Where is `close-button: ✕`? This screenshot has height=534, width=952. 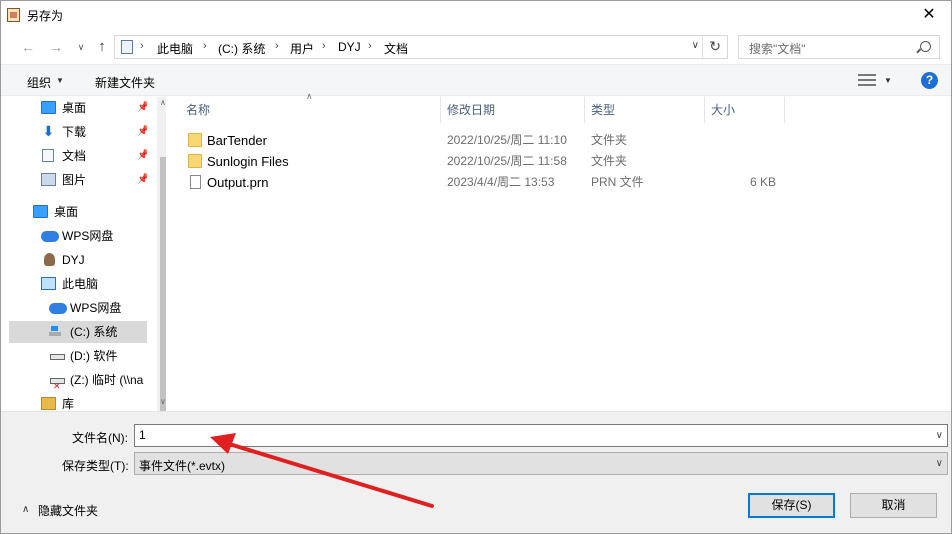
close-button: ✕ is located at coordinates (929, 15).